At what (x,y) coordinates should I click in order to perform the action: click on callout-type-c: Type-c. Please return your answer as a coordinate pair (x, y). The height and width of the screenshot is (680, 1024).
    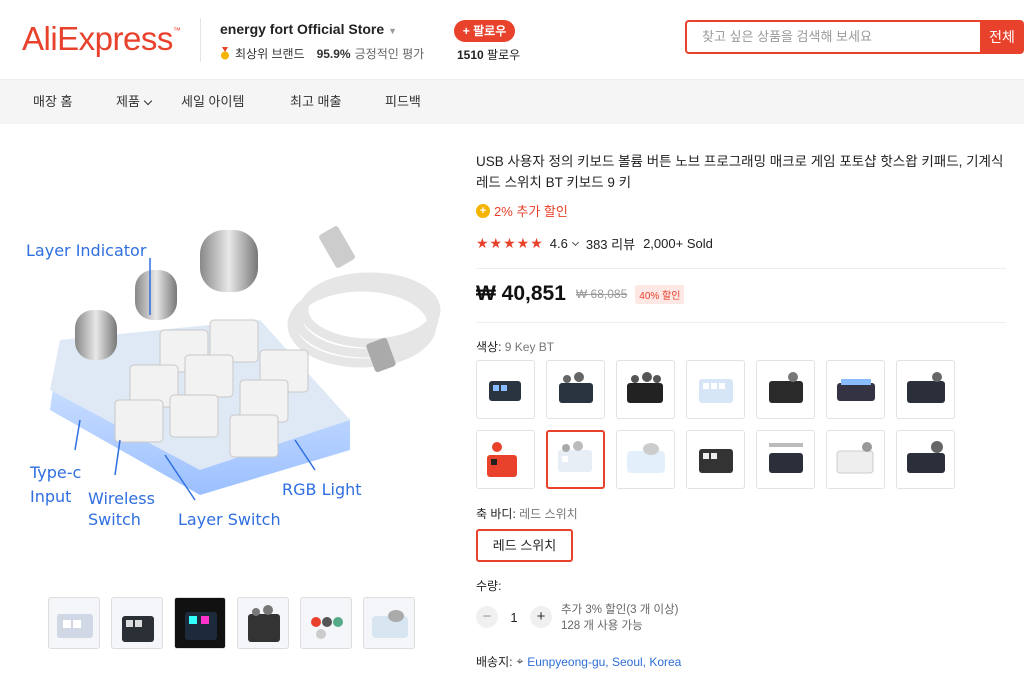
    Looking at the image, I should click on (55, 472).